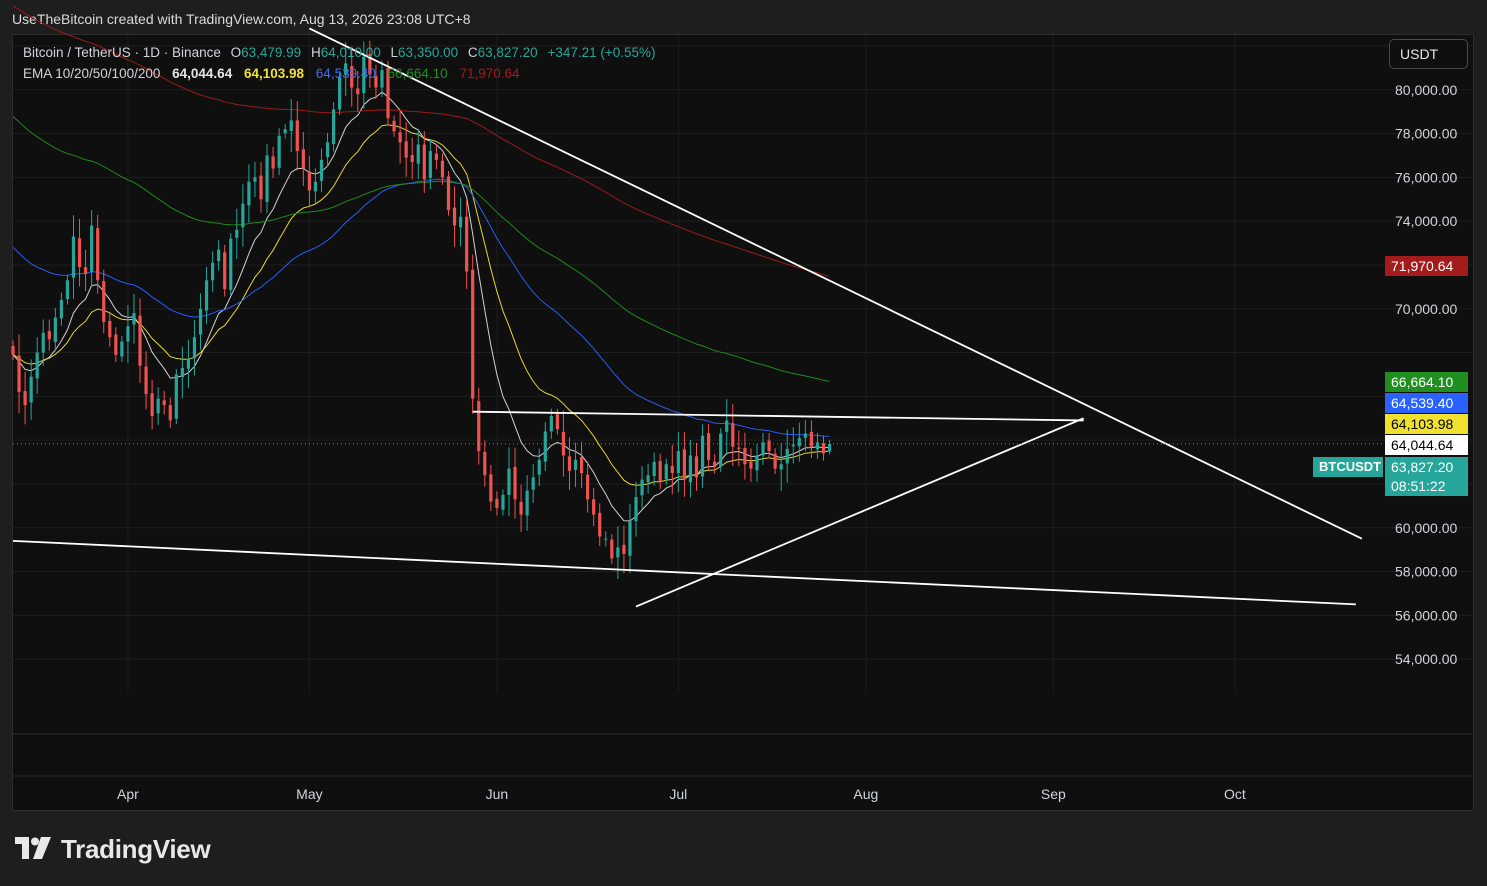  Describe the element at coordinates (684, 572) in the screenshot. I see `trendline` at that location.